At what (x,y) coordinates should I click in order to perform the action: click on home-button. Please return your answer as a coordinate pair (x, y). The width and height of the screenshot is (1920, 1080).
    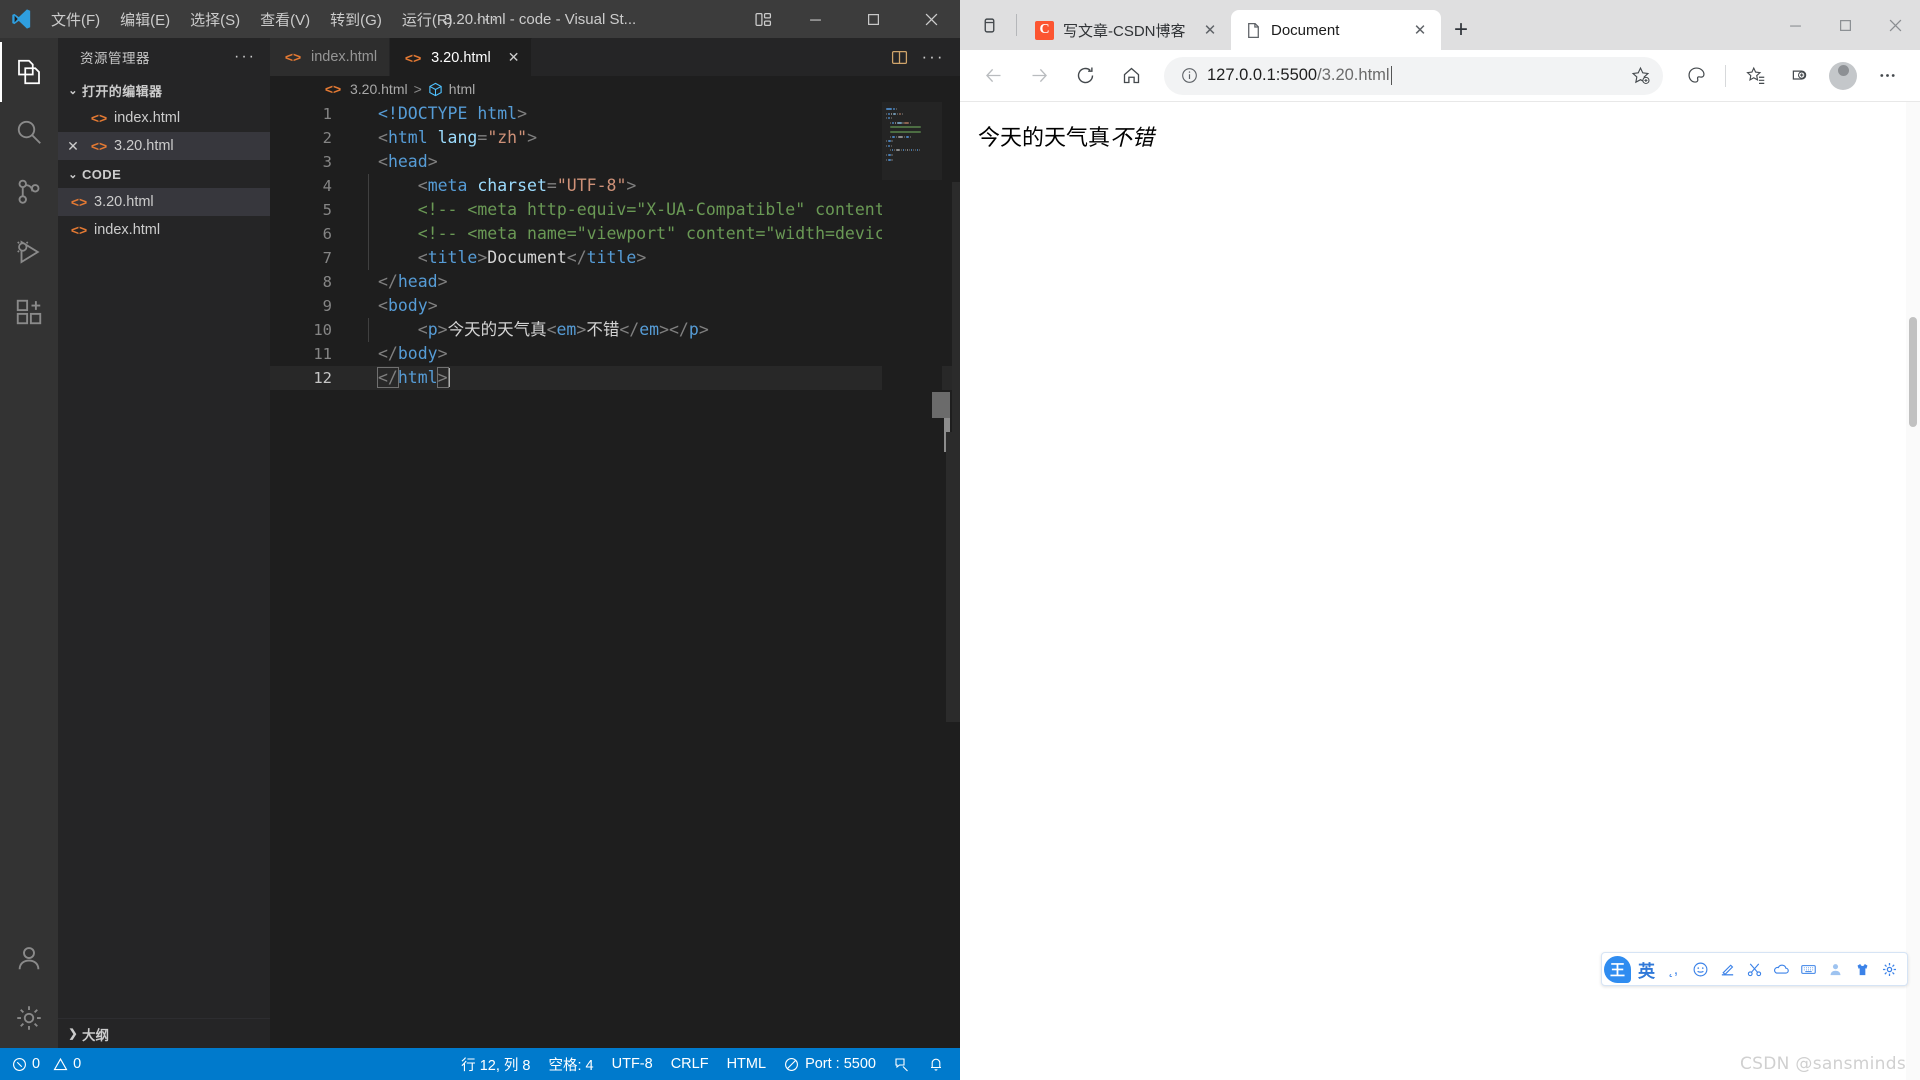
    Looking at the image, I should click on (1131, 76).